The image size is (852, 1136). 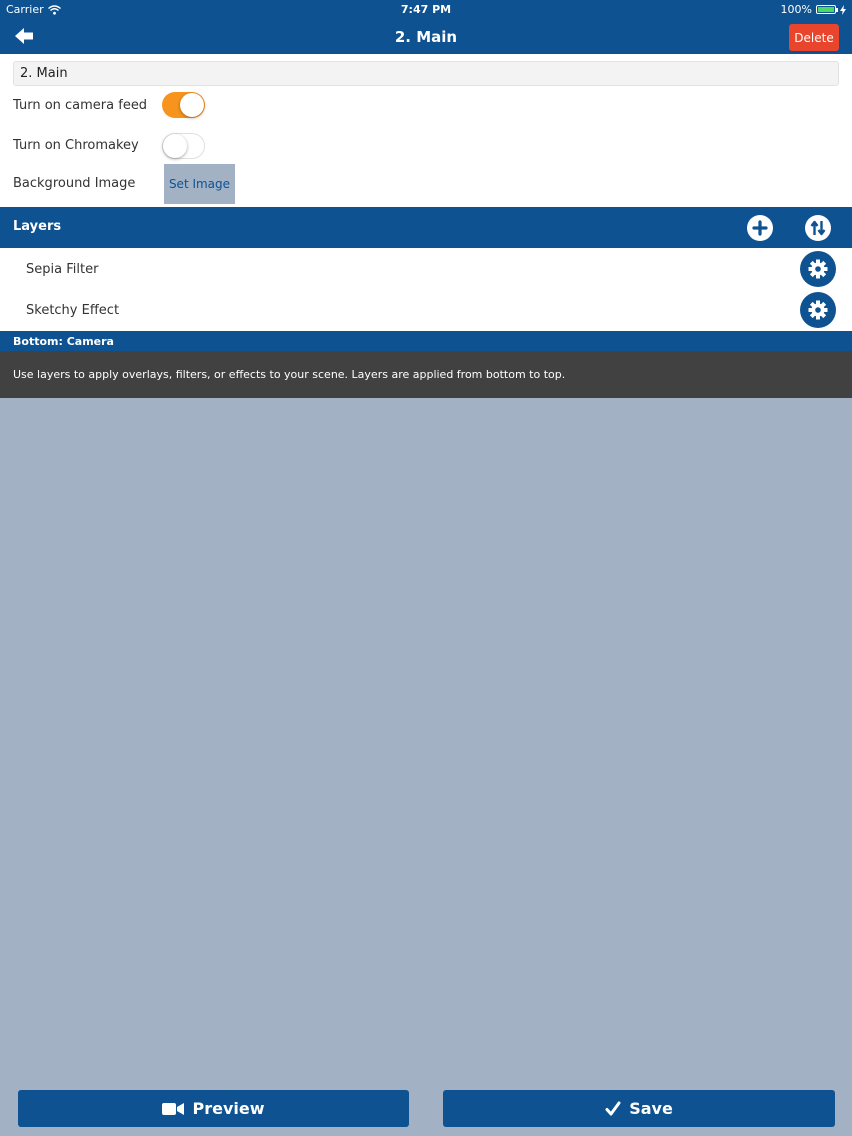 What do you see at coordinates (199, 184) in the screenshot?
I see `set-image-button: Set Image` at bounding box center [199, 184].